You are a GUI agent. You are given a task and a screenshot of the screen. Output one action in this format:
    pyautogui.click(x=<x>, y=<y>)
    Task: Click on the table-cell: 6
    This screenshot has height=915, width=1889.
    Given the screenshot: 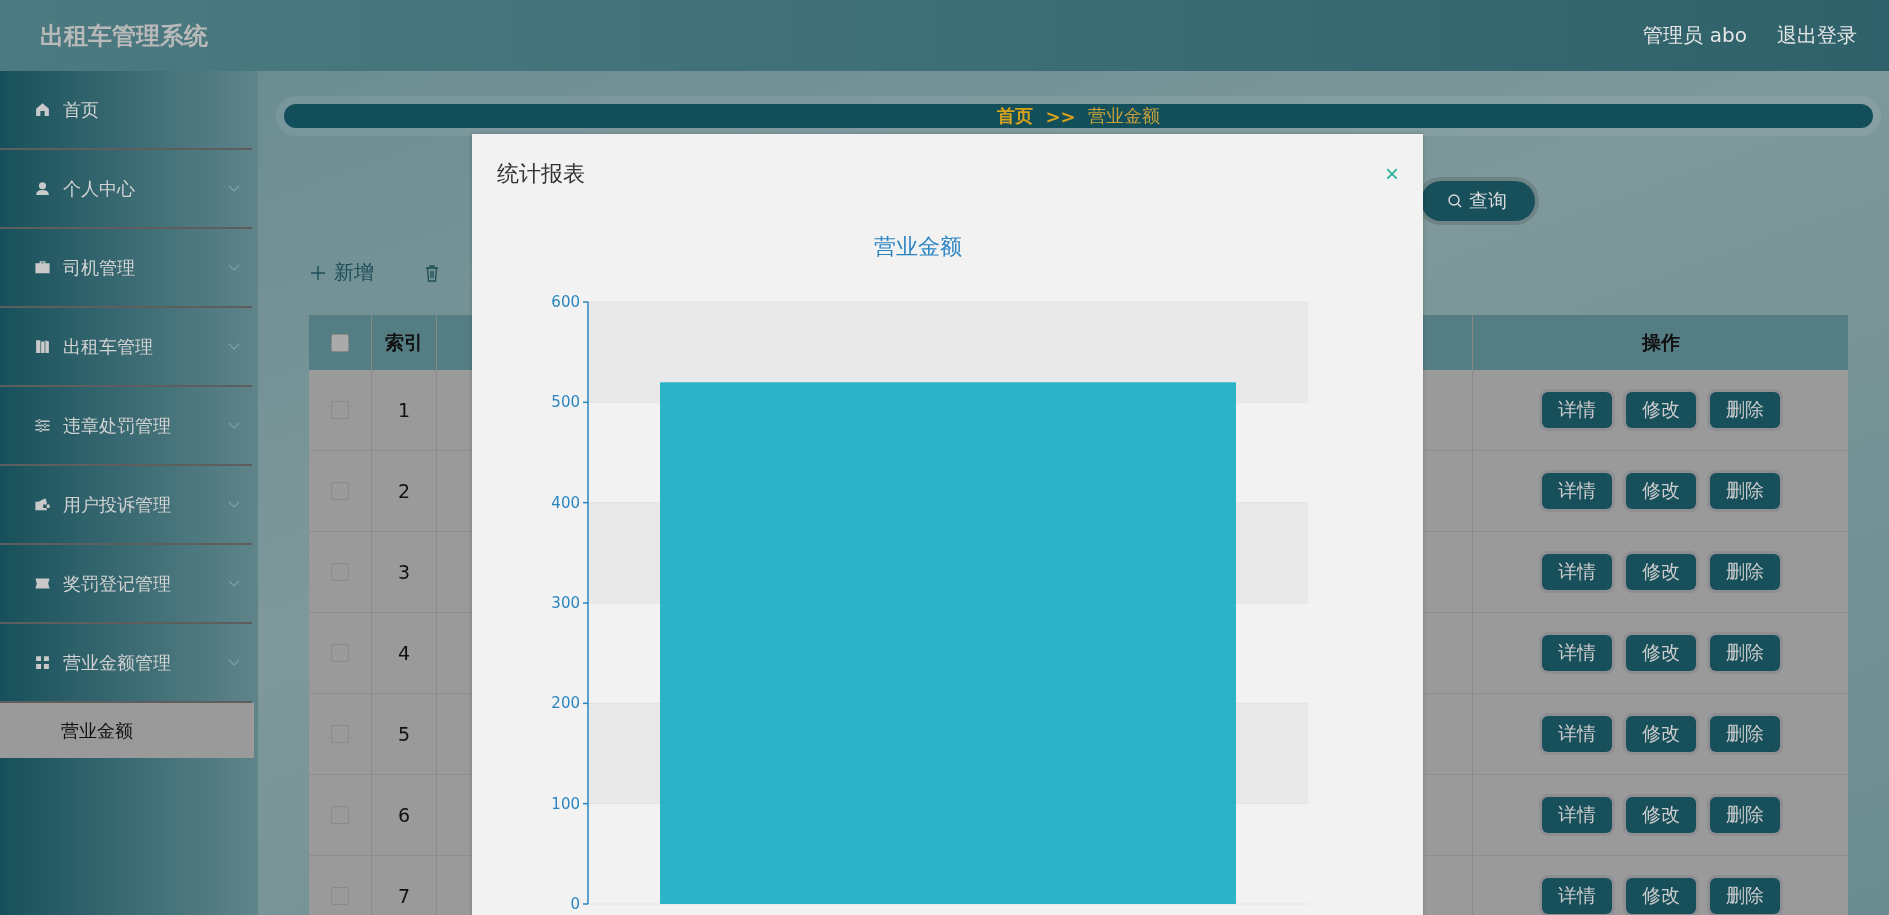 What is the action you would take?
    pyautogui.click(x=404, y=815)
    